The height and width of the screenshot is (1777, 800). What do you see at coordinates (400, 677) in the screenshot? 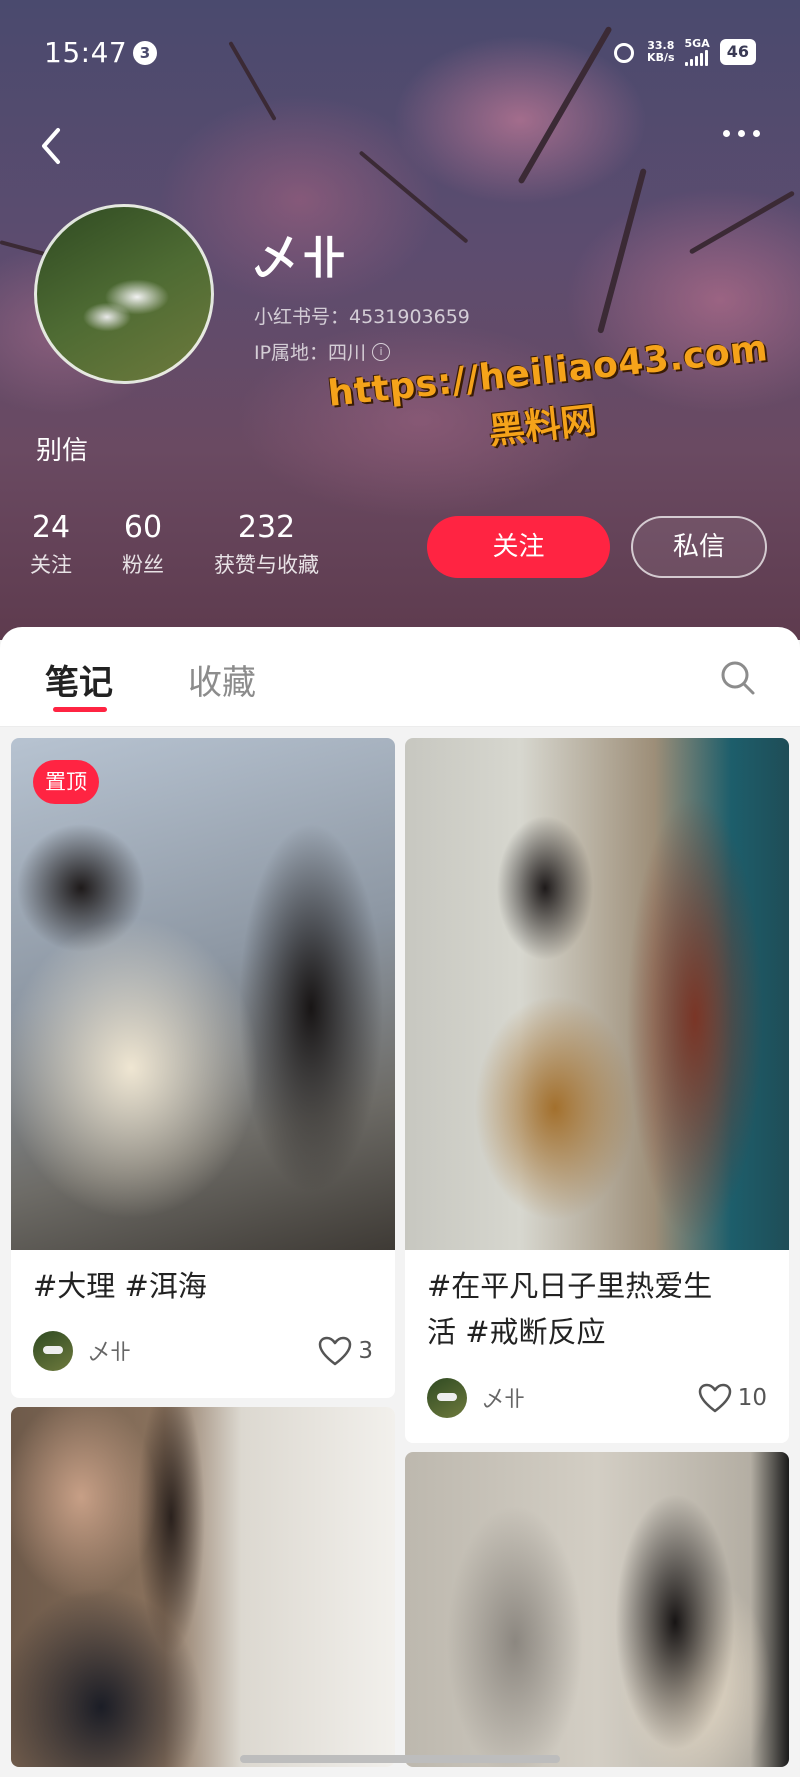
I see `content-tabs: 笔记 收藏` at bounding box center [400, 677].